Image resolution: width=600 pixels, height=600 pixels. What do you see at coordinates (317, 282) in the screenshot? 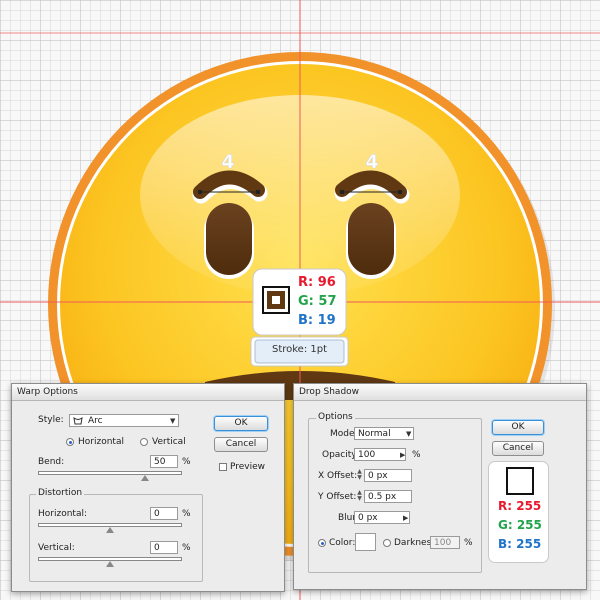
I see `red-value: R: 96` at bounding box center [317, 282].